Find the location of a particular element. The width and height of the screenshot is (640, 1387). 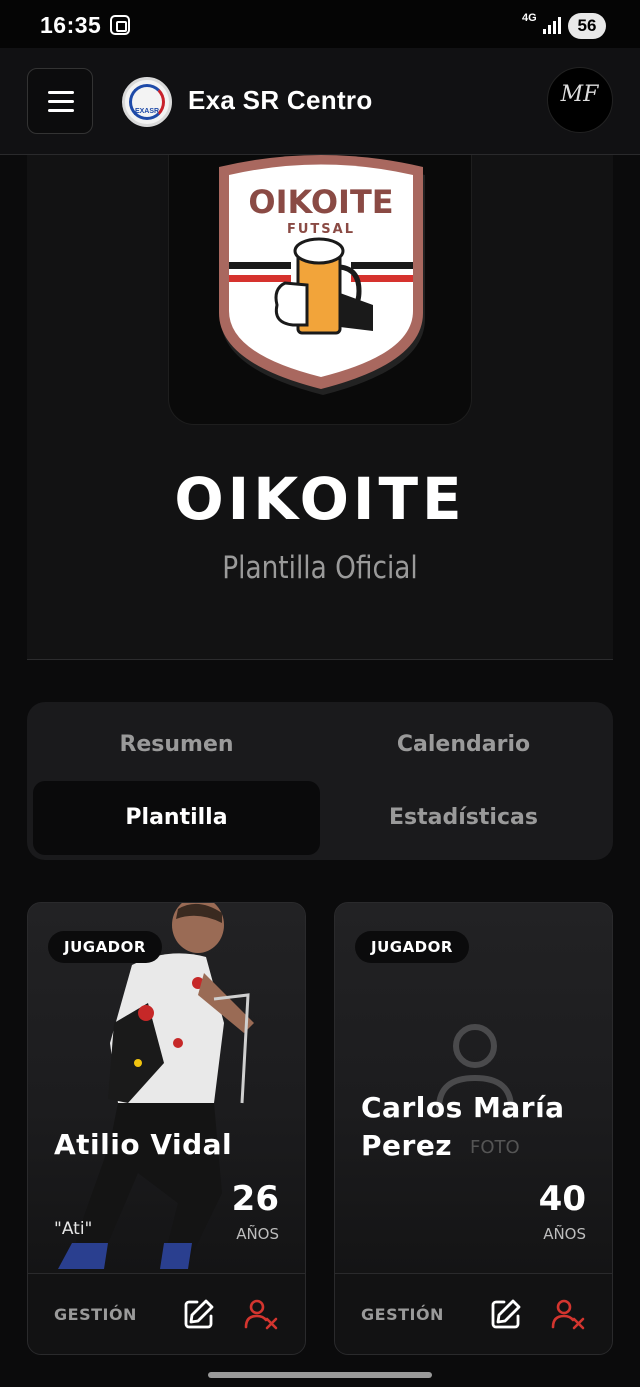

hamburger-icon is located at coordinates (61, 92).